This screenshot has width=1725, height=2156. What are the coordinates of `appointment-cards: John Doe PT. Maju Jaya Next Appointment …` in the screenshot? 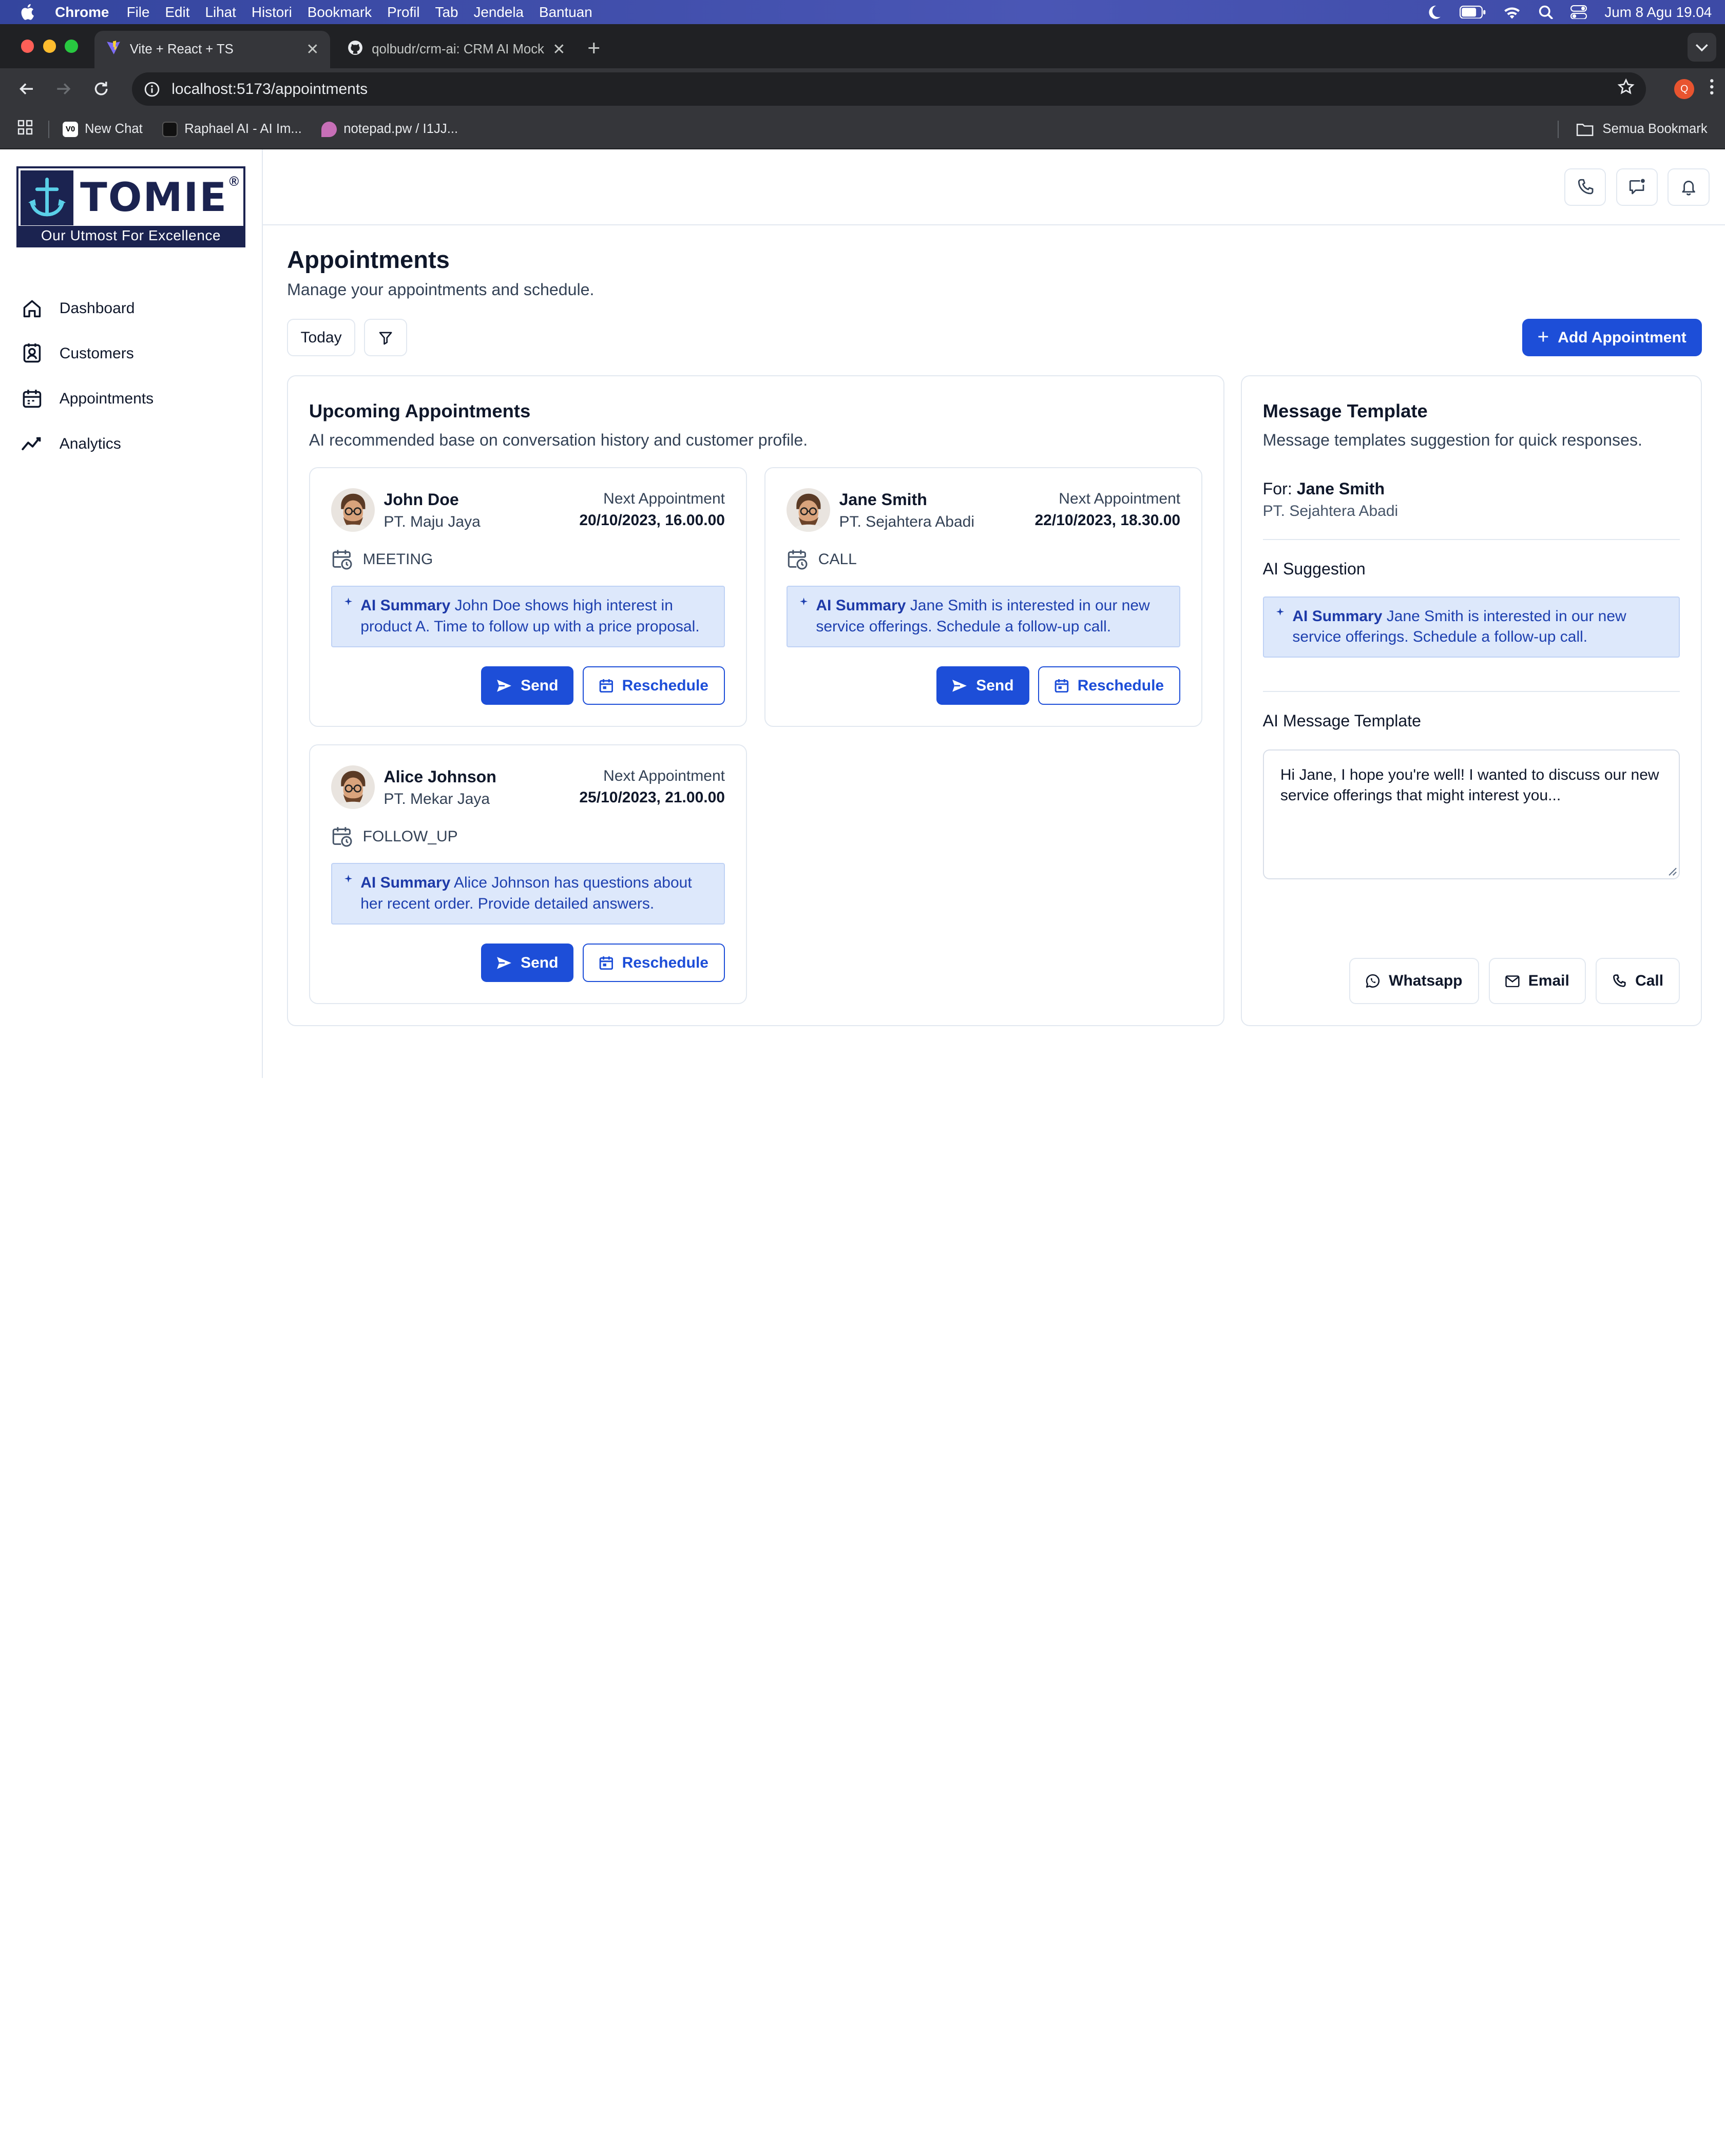 It's located at (755, 735).